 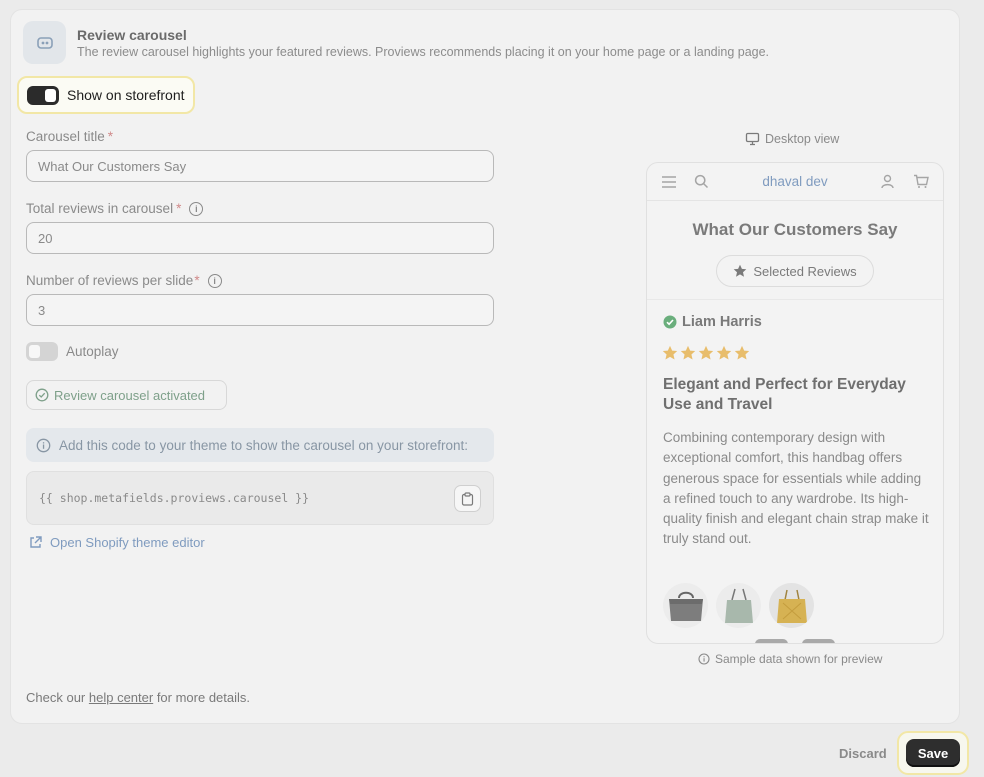 What do you see at coordinates (260, 238) in the screenshot?
I see `total-reviews-input: 20` at bounding box center [260, 238].